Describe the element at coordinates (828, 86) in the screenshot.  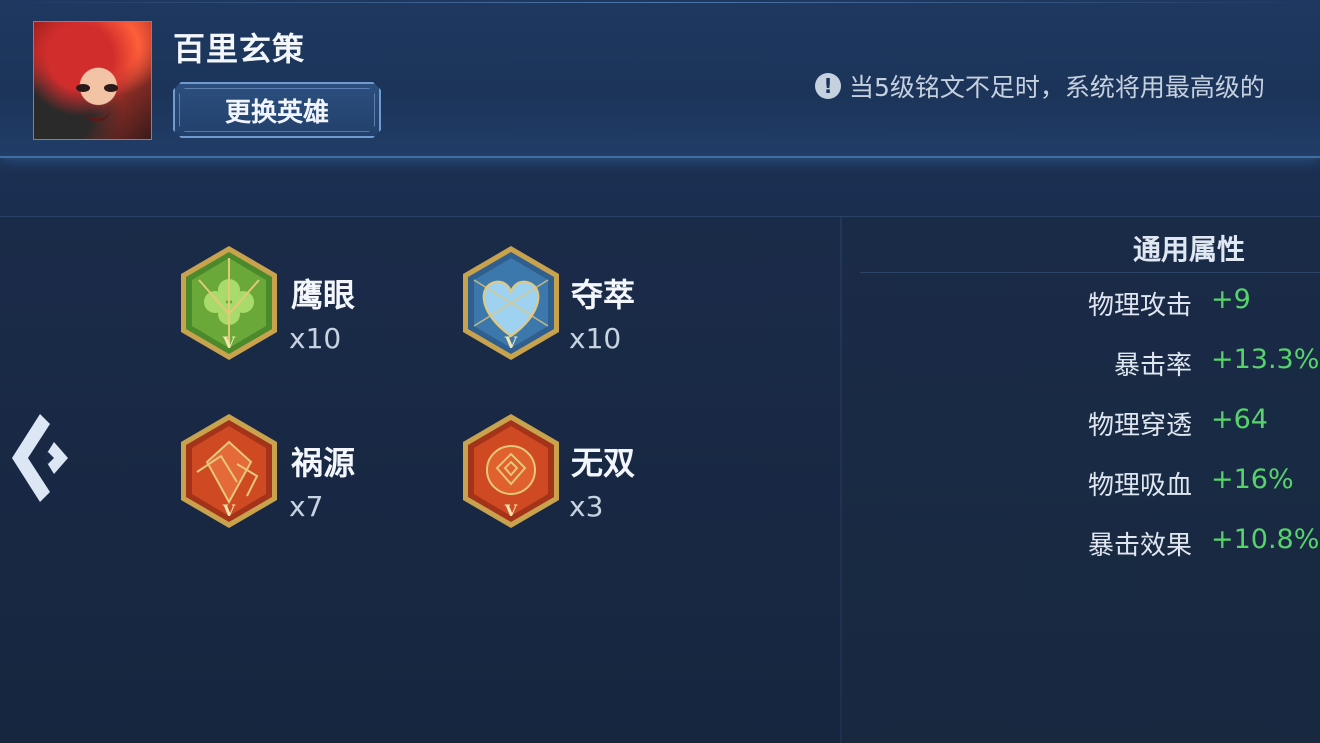
I see `info-icon: !` at that location.